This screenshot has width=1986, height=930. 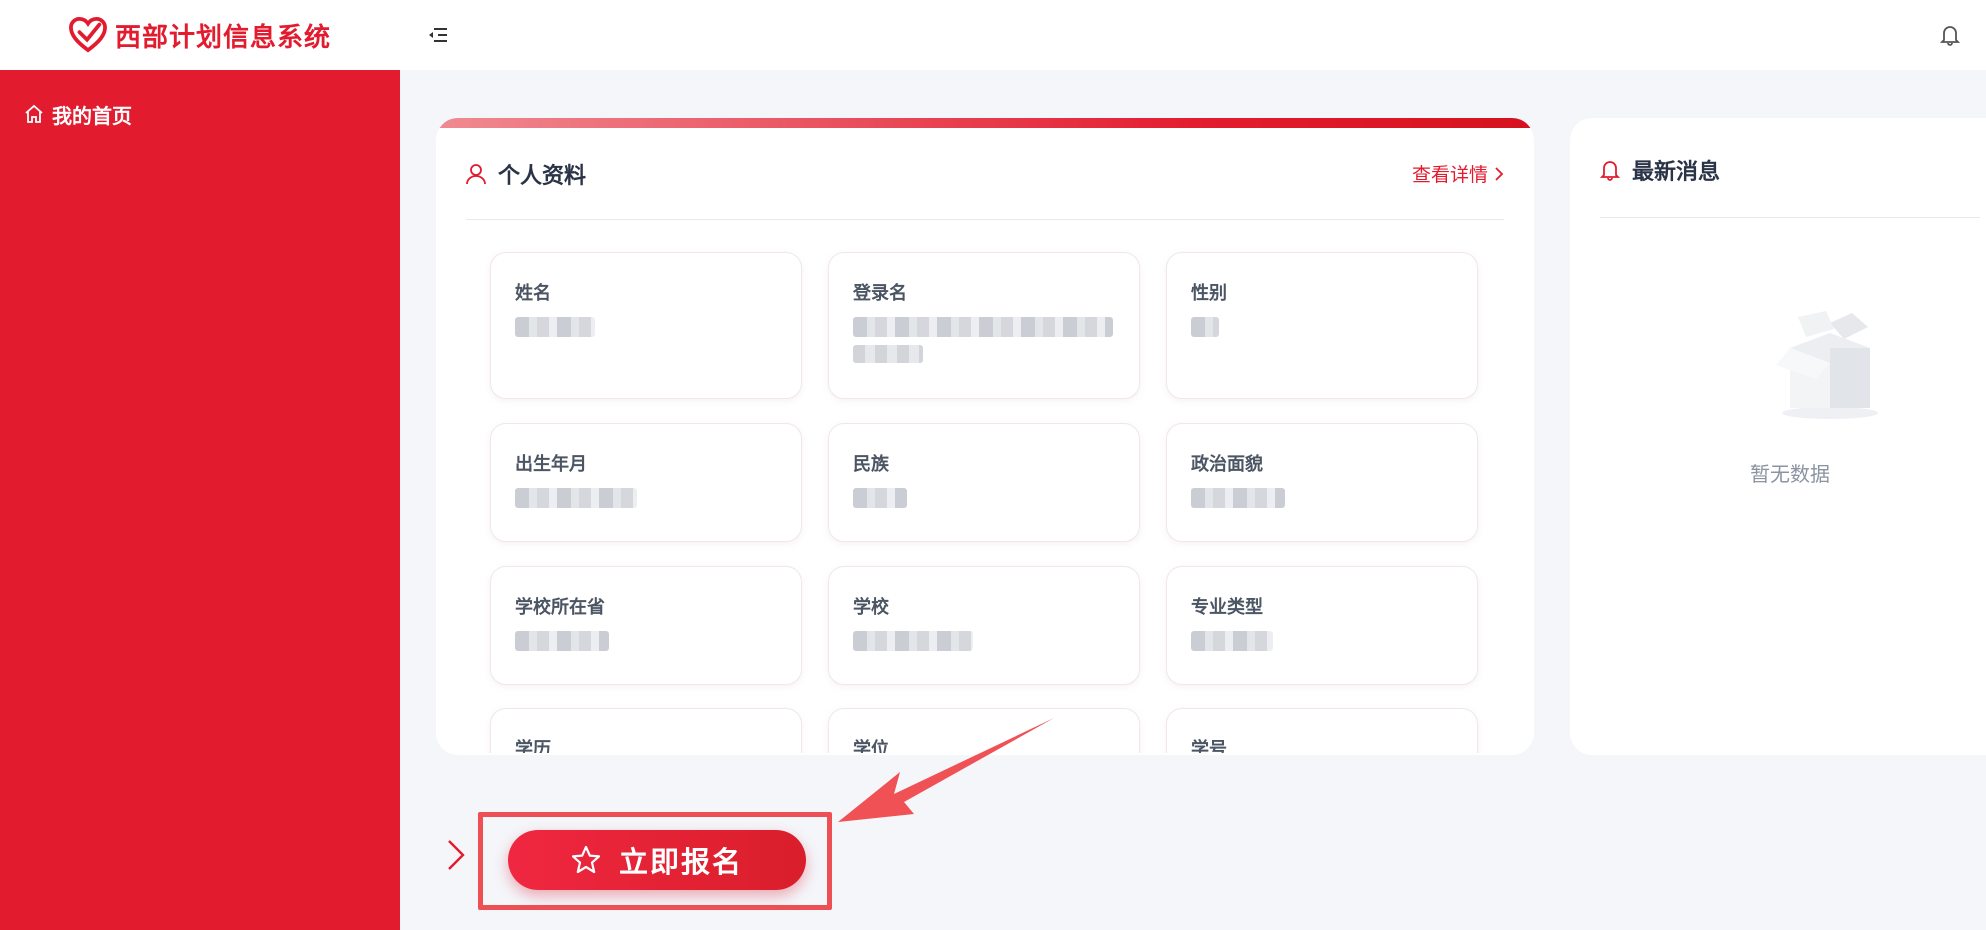 I want to click on news-card-header: 最新消息, so click(x=1790, y=168).